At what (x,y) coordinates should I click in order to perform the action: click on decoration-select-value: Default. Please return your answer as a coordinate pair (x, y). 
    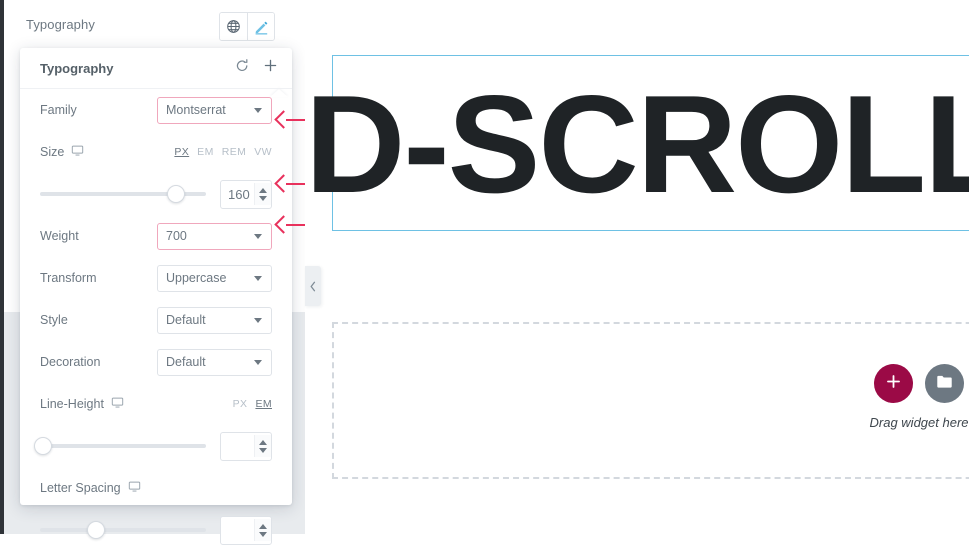
    Looking at the image, I should click on (186, 362).